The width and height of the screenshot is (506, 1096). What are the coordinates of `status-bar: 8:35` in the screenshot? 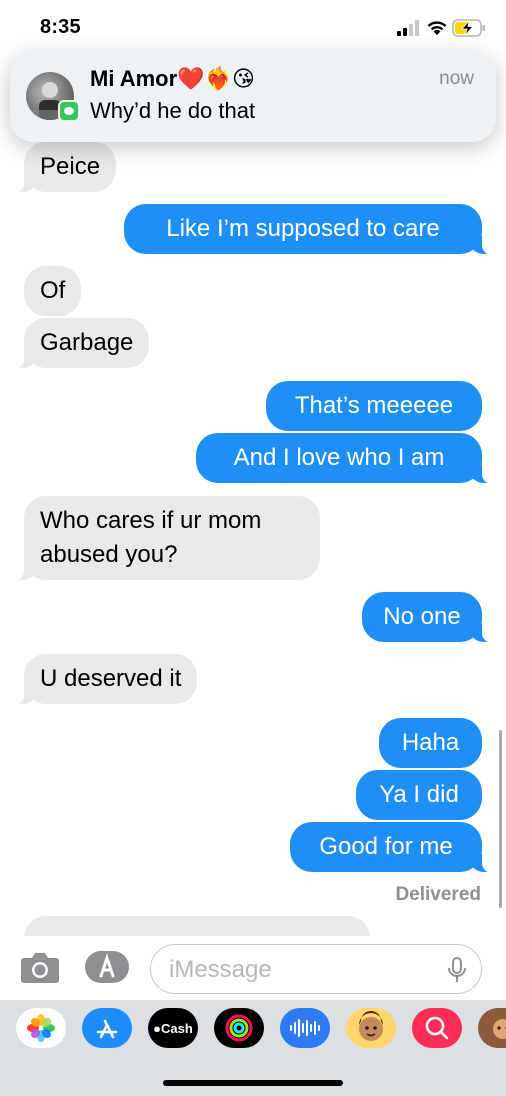 It's located at (253, 26).